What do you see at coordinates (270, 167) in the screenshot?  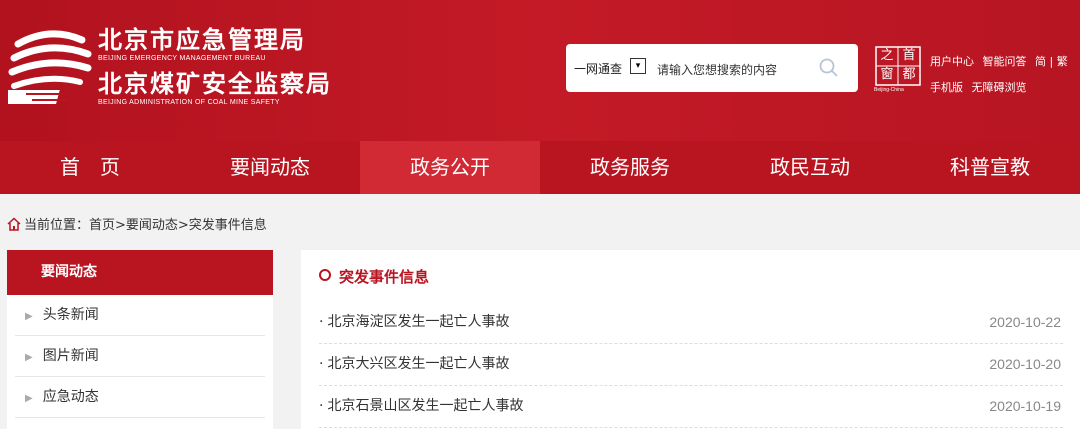 I see `nav-news: 要闻动态` at bounding box center [270, 167].